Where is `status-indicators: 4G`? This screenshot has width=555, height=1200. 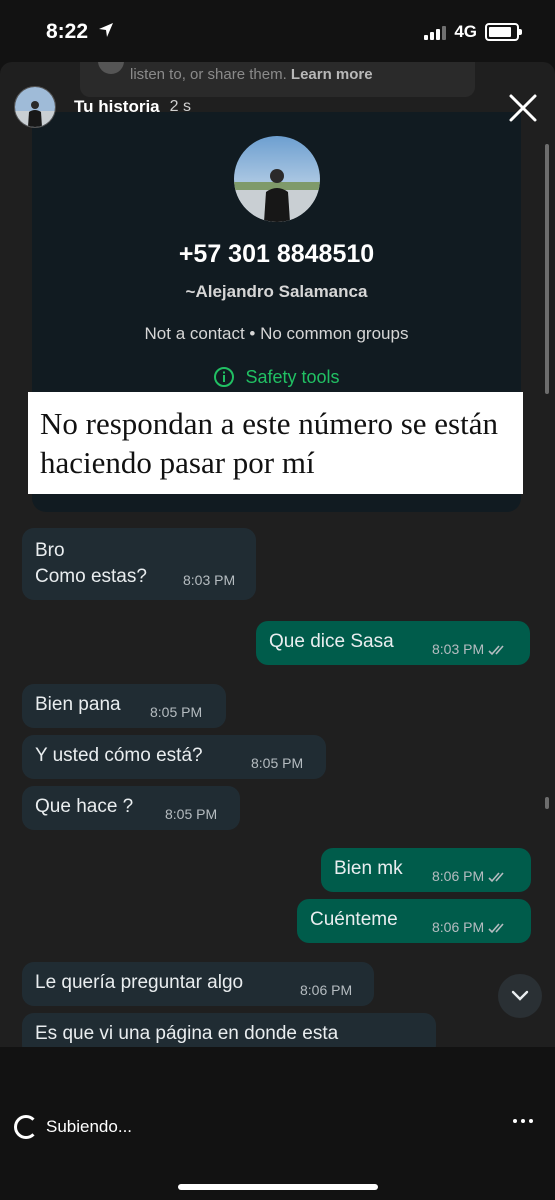 status-indicators: 4G is located at coordinates (473, 32).